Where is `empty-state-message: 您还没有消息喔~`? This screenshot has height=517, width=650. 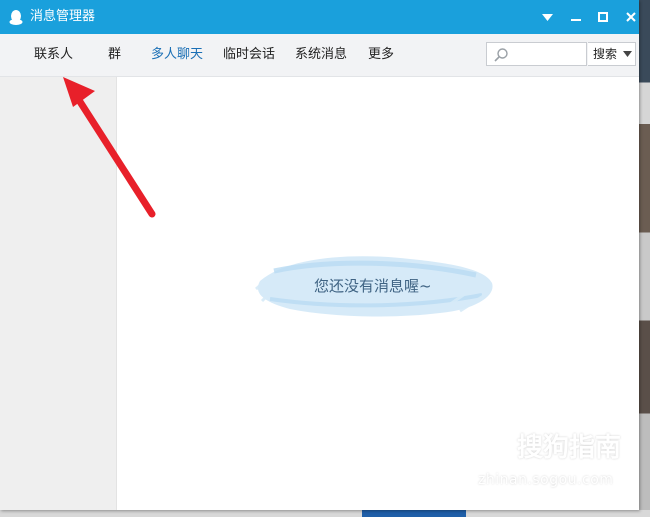 empty-state-message: 您还没有消息喔~ is located at coordinates (373, 286).